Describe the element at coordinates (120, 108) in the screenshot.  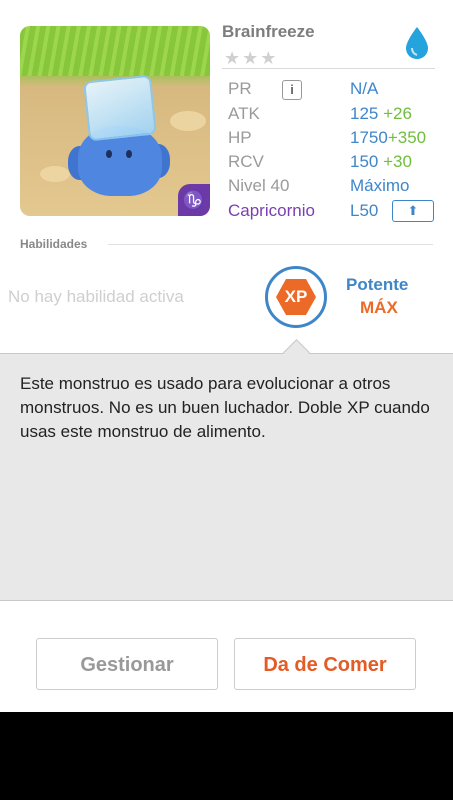
I see `ice-cube` at that location.